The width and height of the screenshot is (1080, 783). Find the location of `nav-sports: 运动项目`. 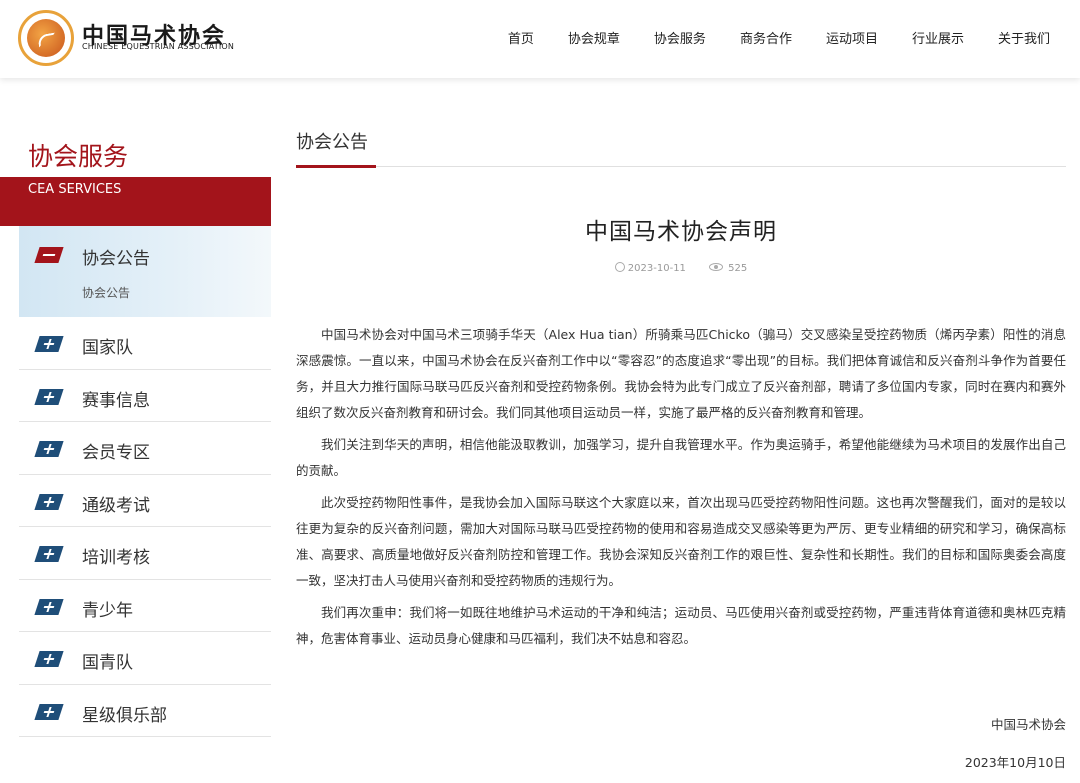

nav-sports: 运动项目 is located at coordinates (852, 37).